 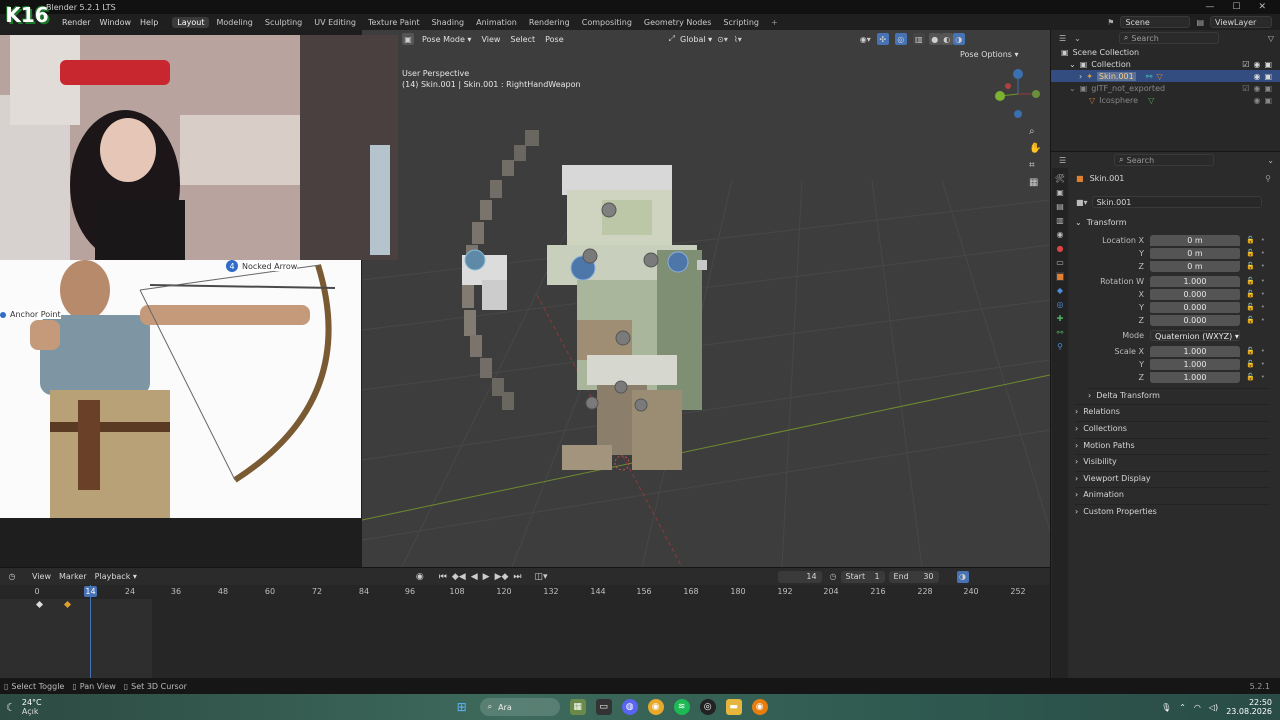 I want to click on rotation-z-field: 0.000, so click(x=1195, y=320).